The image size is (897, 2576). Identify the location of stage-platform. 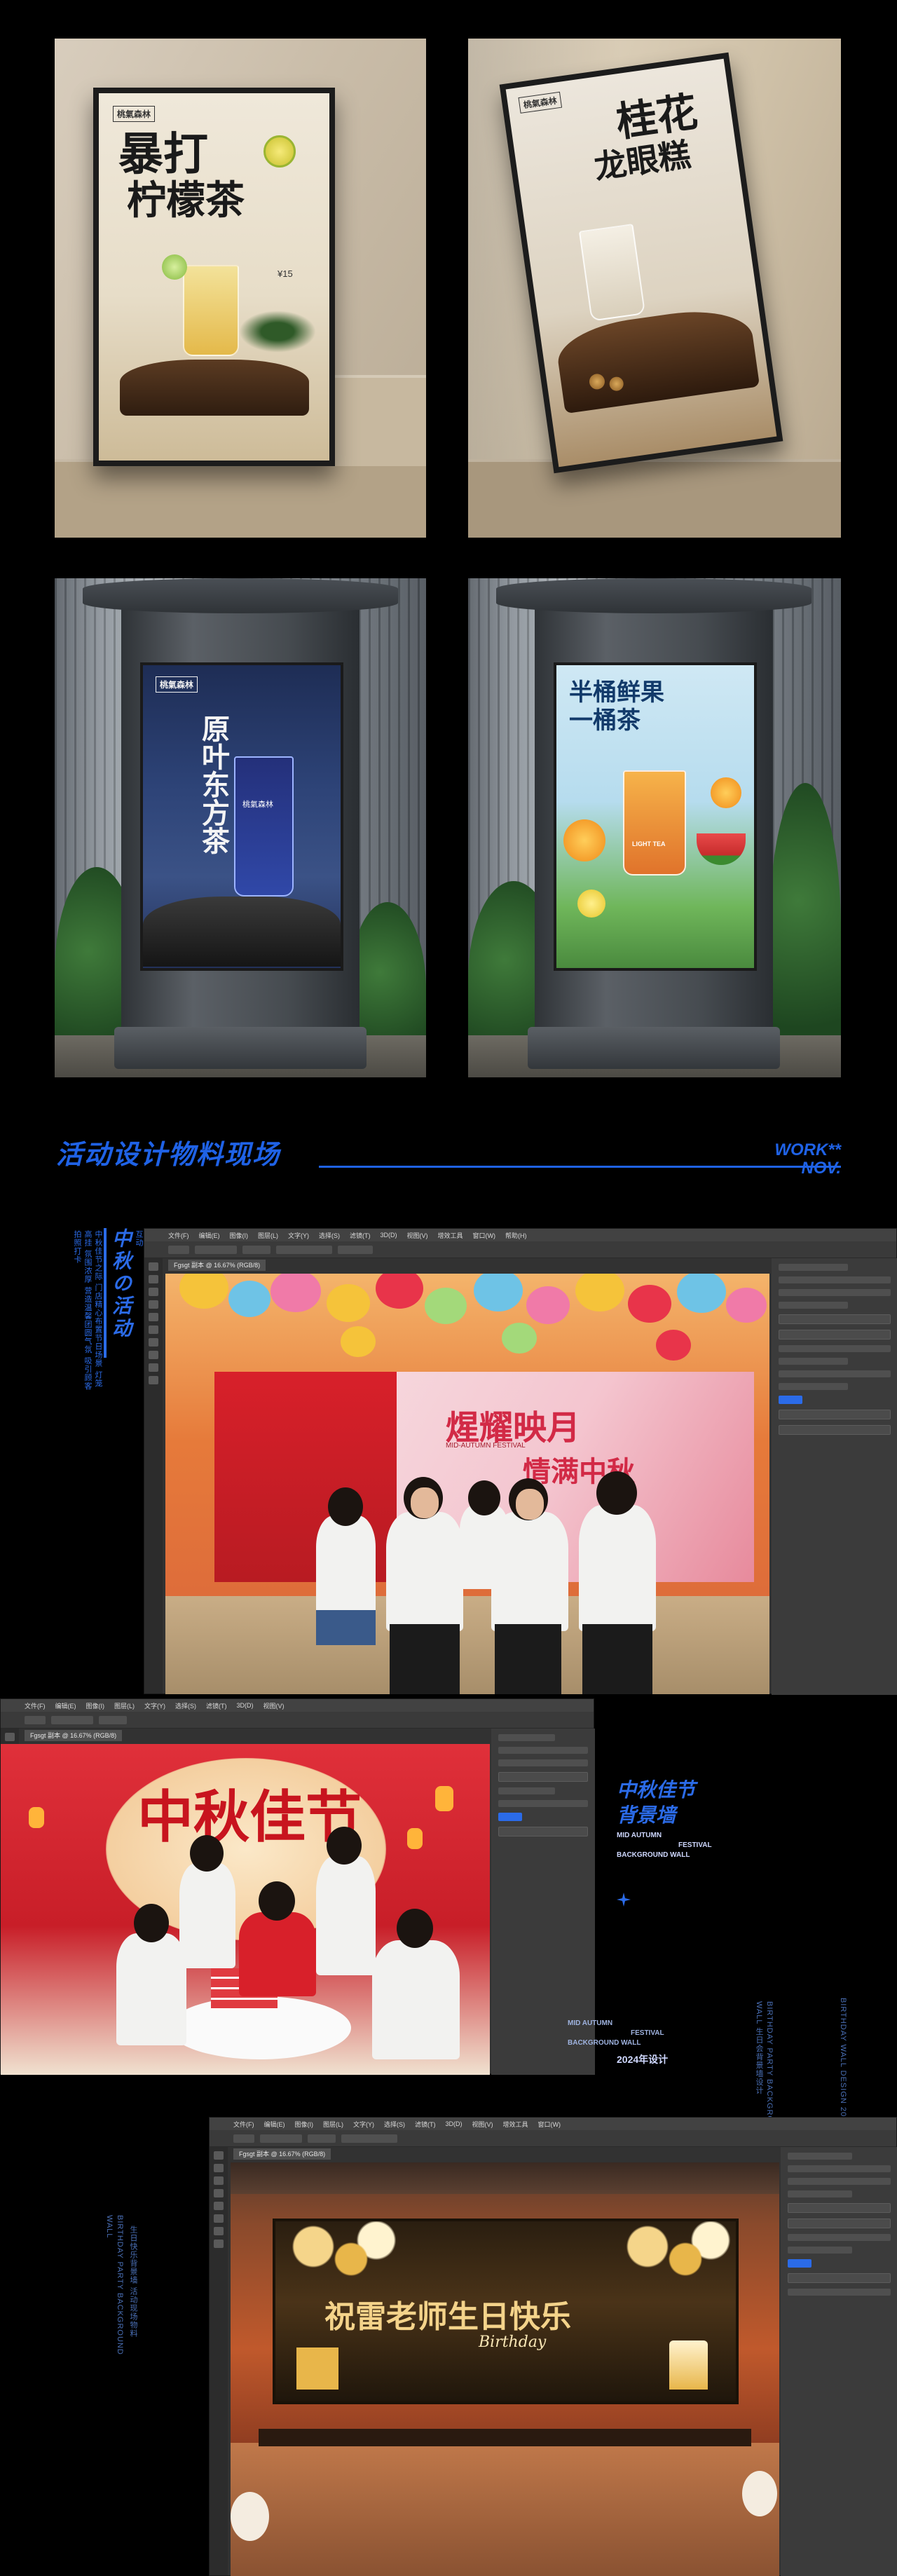
(505, 2437).